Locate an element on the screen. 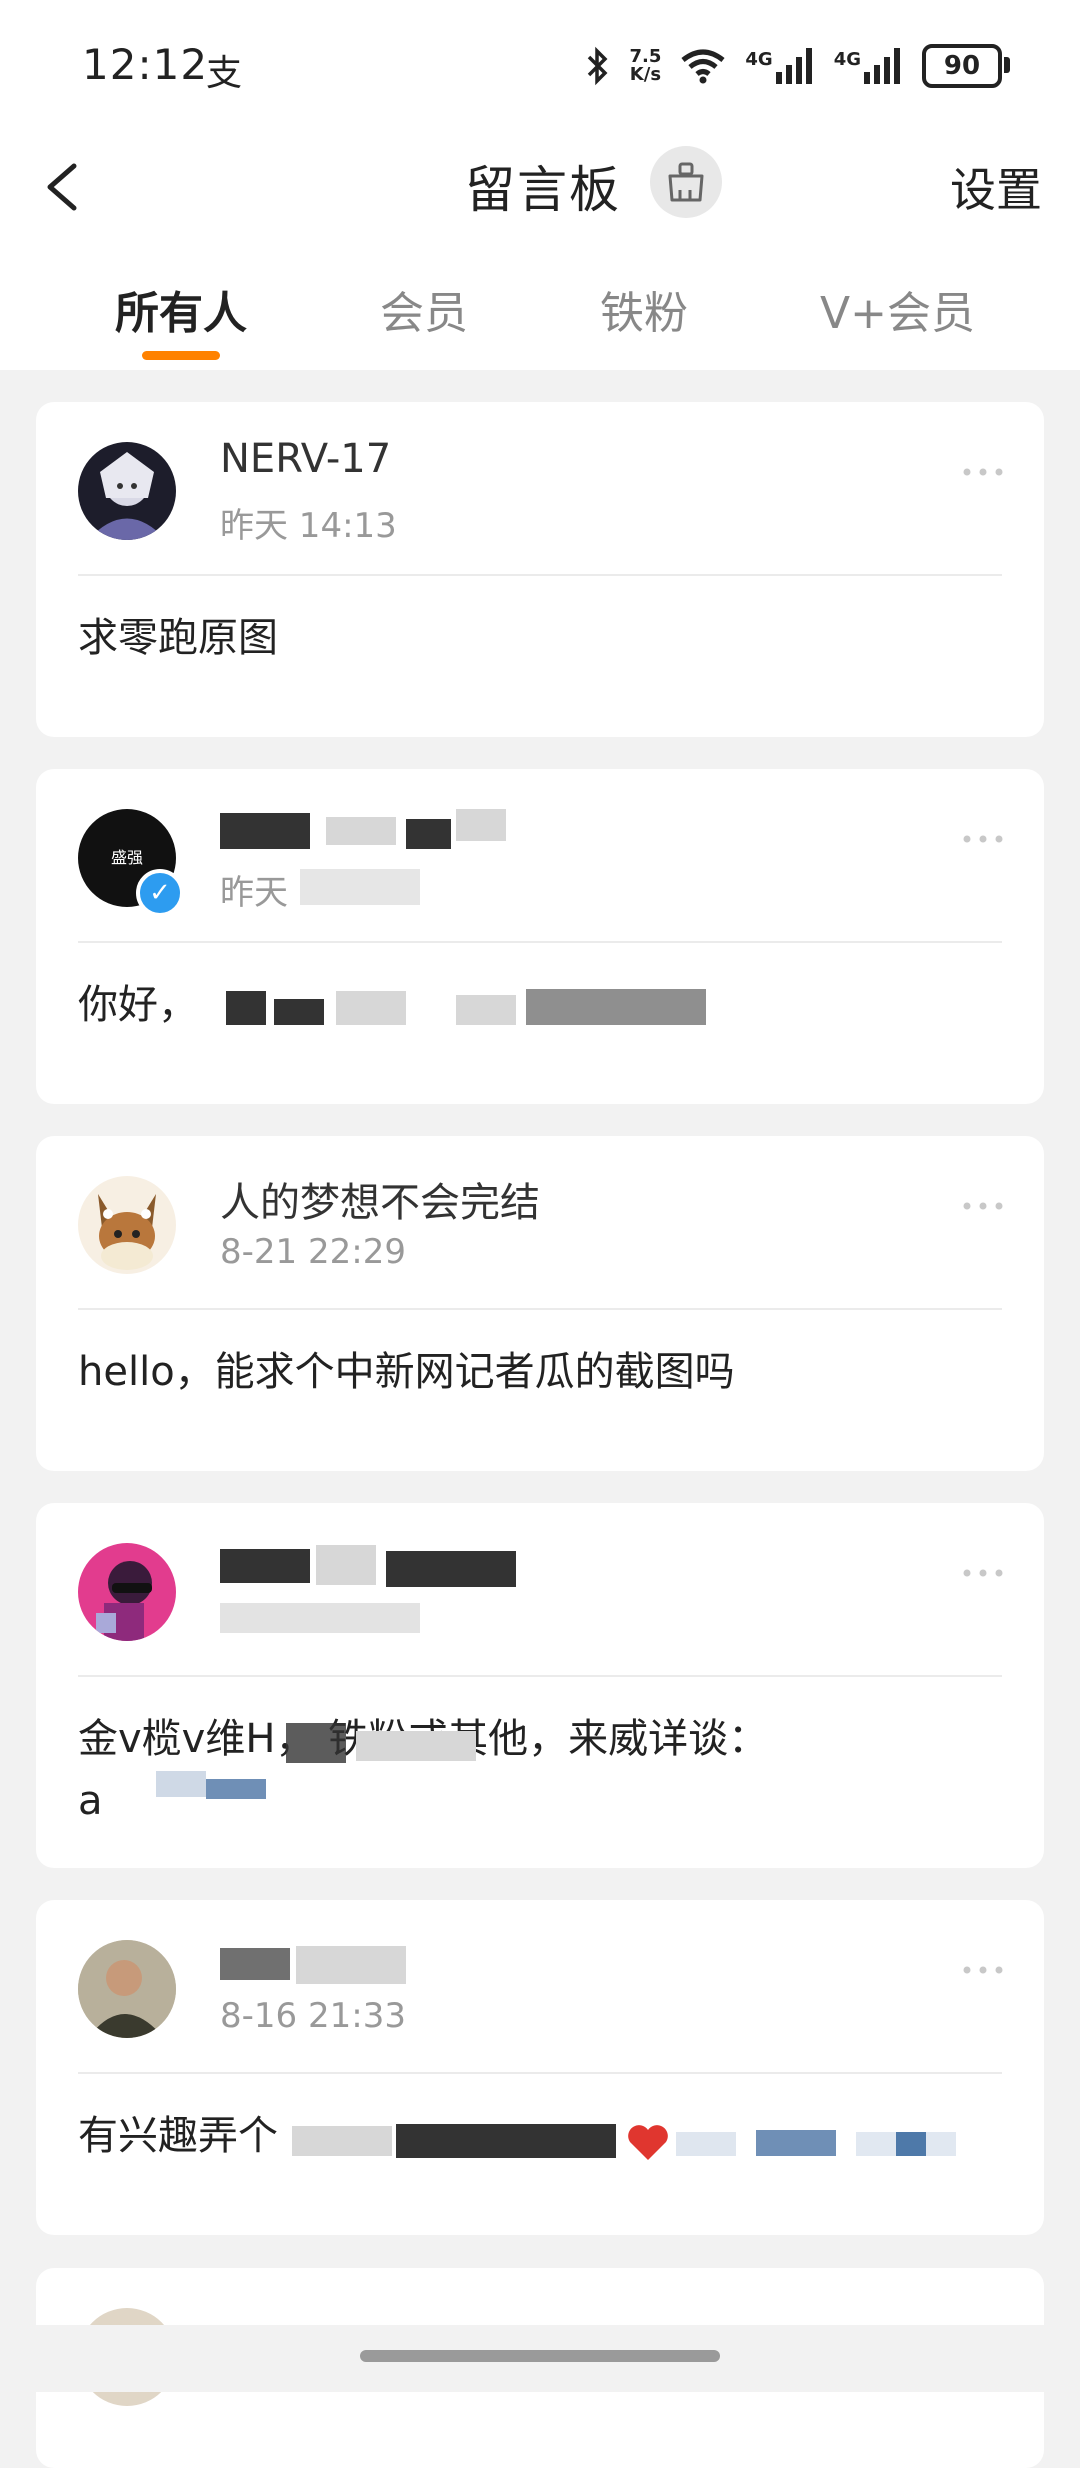 This screenshot has width=1080, height=2468. wifi-icon is located at coordinates (703, 66).